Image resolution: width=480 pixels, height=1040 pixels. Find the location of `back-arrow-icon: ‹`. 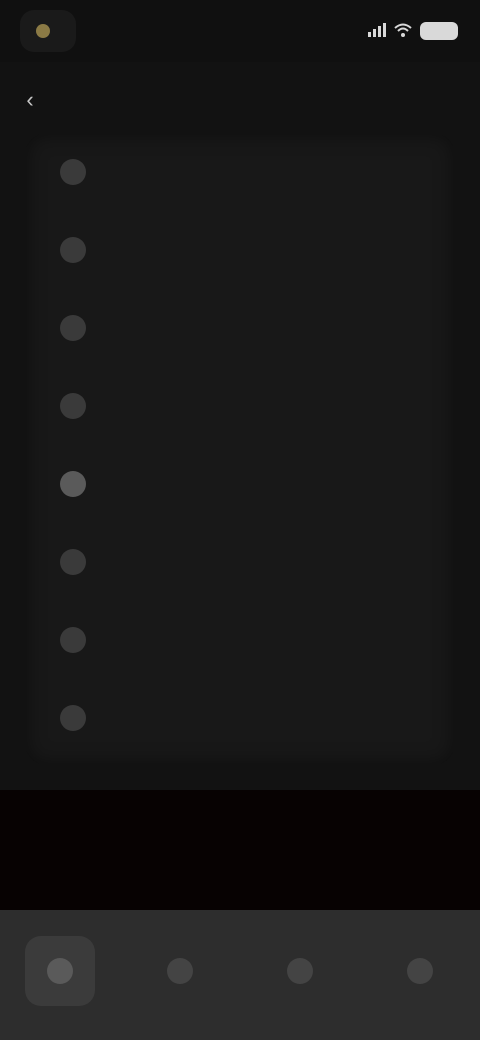

back-arrow-icon: ‹ is located at coordinates (30, 99).